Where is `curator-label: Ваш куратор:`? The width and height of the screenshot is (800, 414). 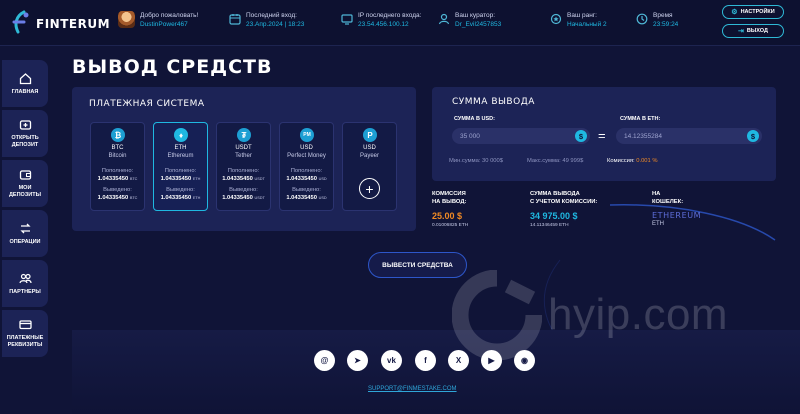 curator-label: Ваш куратор: is located at coordinates (475, 15).